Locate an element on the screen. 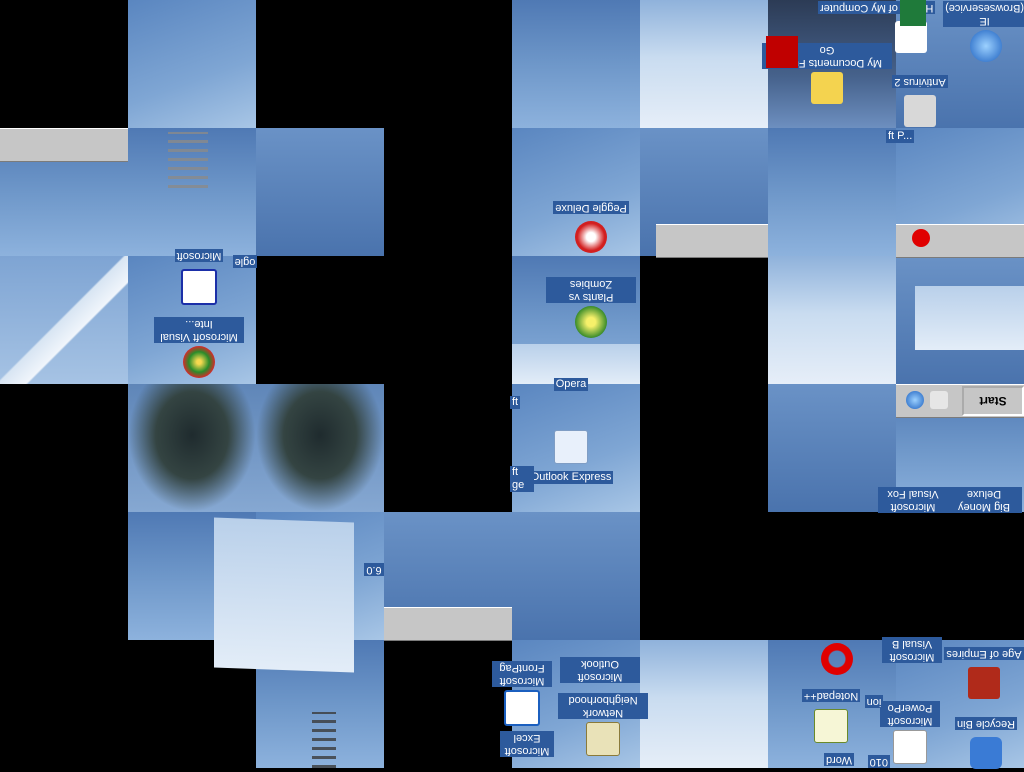 The image size is (1024, 772). desktop-icon-recycle-bin: Recycle Bin is located at coordinates (985, 742).